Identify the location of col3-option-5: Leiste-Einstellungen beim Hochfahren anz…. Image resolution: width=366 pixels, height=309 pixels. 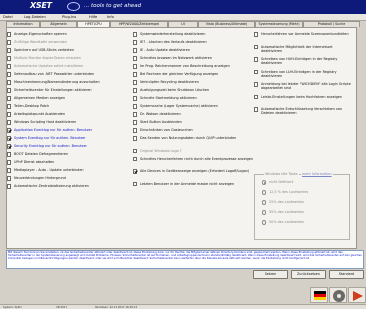
(304, 101).